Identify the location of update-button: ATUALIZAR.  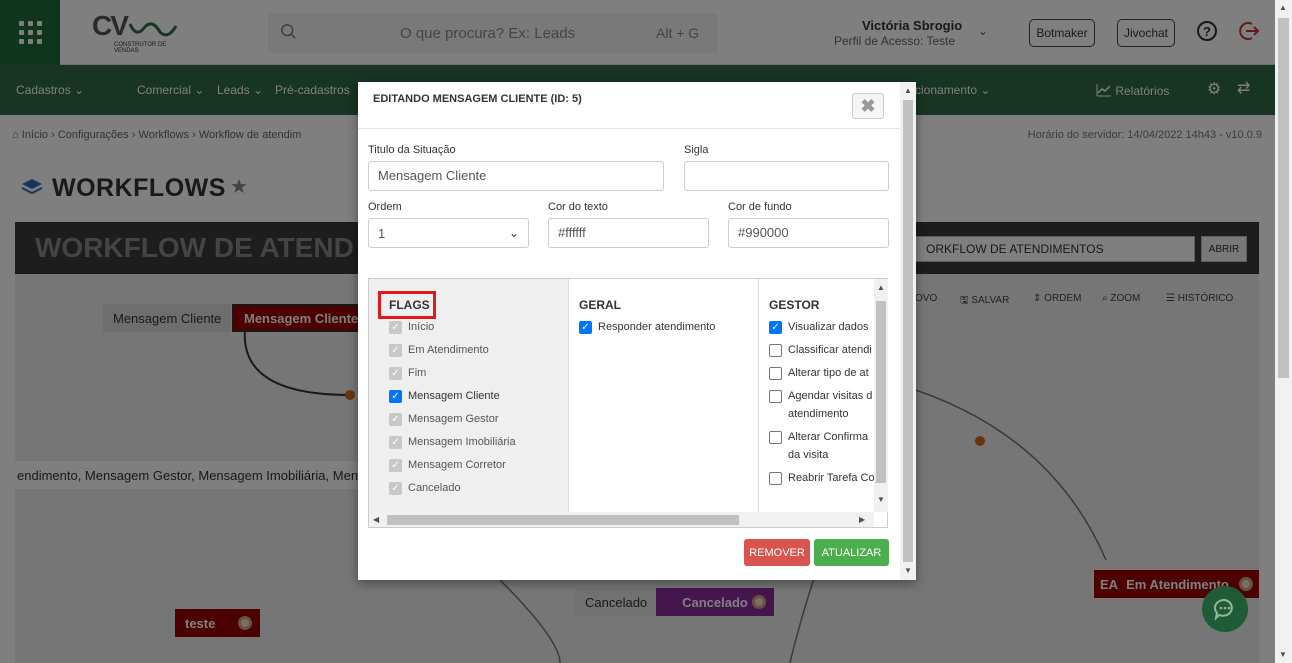
(851, 552).